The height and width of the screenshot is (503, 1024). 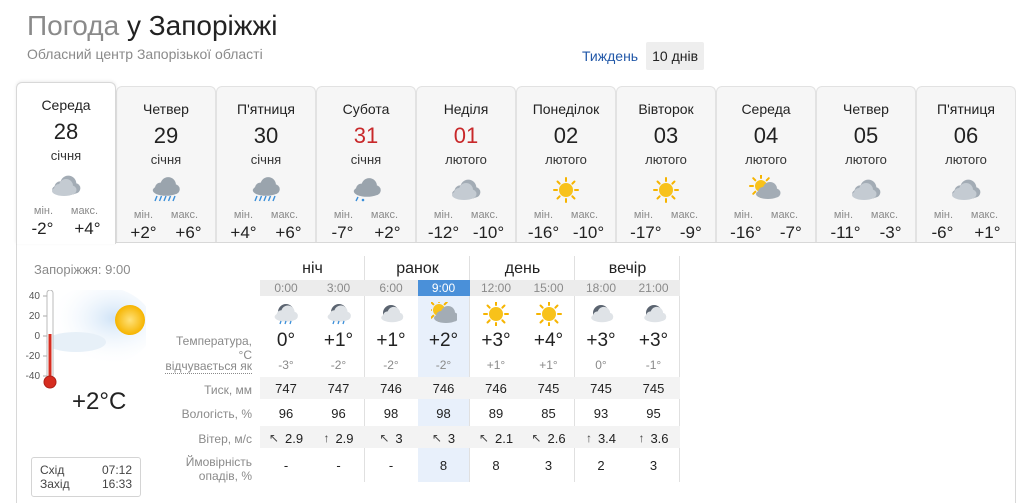 I want to click on sun-cloud-icon, so click(x=766, y=190).